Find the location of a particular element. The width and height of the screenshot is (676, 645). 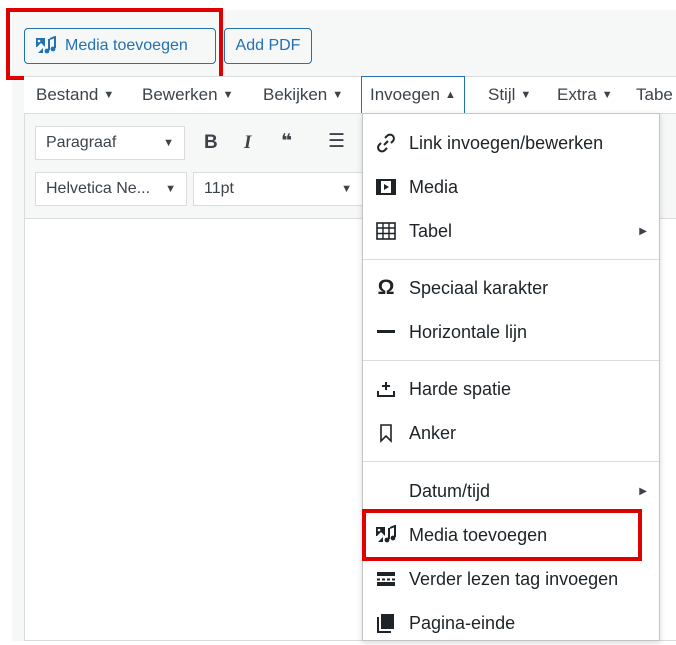

table-icon is located at coordinates (386, 231).